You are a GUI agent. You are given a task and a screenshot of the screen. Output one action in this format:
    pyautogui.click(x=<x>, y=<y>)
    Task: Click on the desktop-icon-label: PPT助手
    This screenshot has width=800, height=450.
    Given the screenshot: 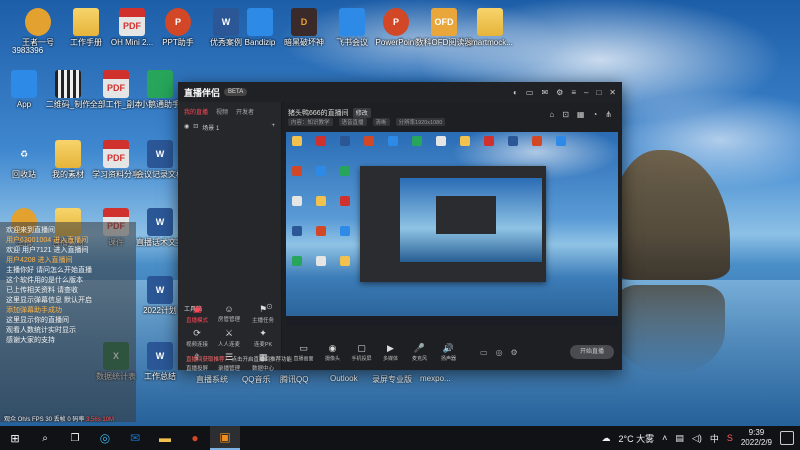 What is the action you would take?
    pyautogui.click(x=178, y=42)
    